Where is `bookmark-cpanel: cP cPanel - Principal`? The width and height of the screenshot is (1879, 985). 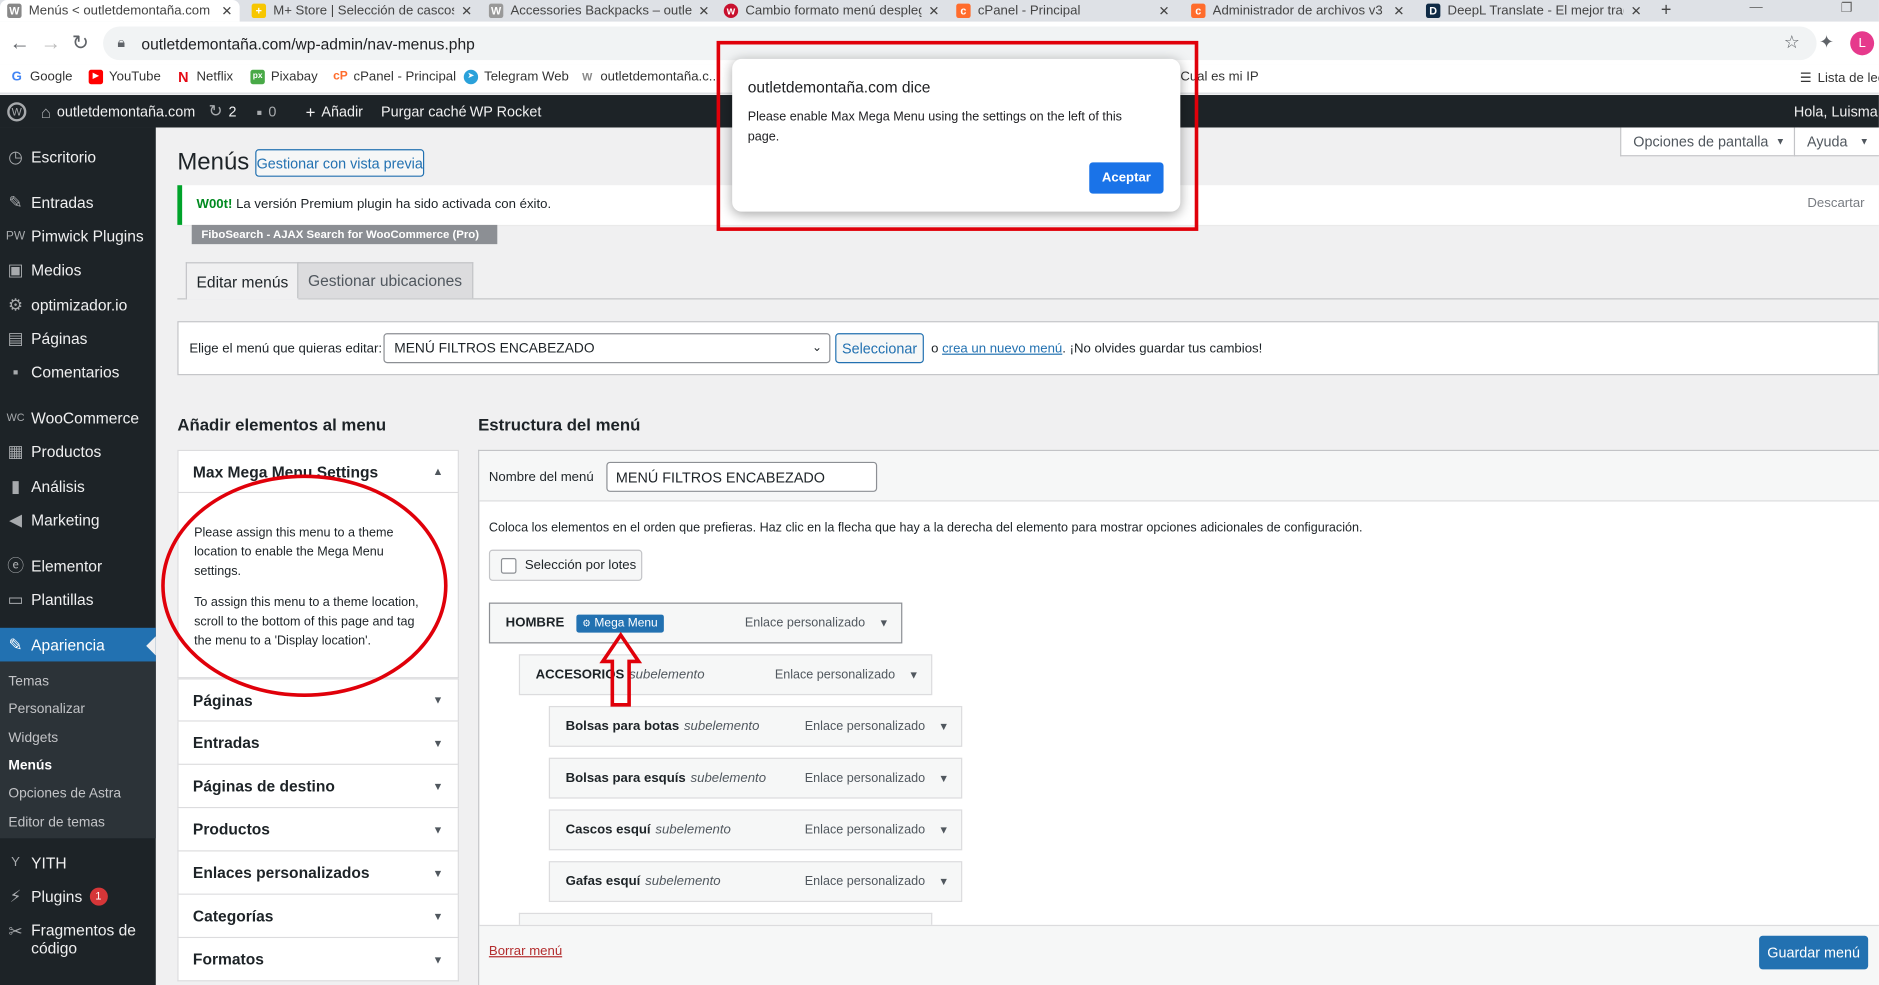
bookmark-cpanel: cP cPanel - Principal is located at coordinates (394, 77).